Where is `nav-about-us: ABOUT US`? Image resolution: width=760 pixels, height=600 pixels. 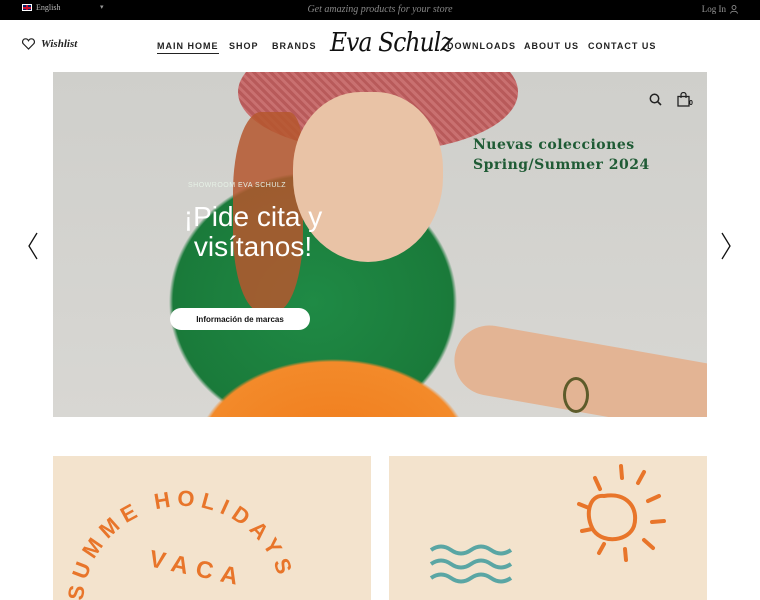 nav-about-us: ABOUT US is located at coordinates (551, 46).